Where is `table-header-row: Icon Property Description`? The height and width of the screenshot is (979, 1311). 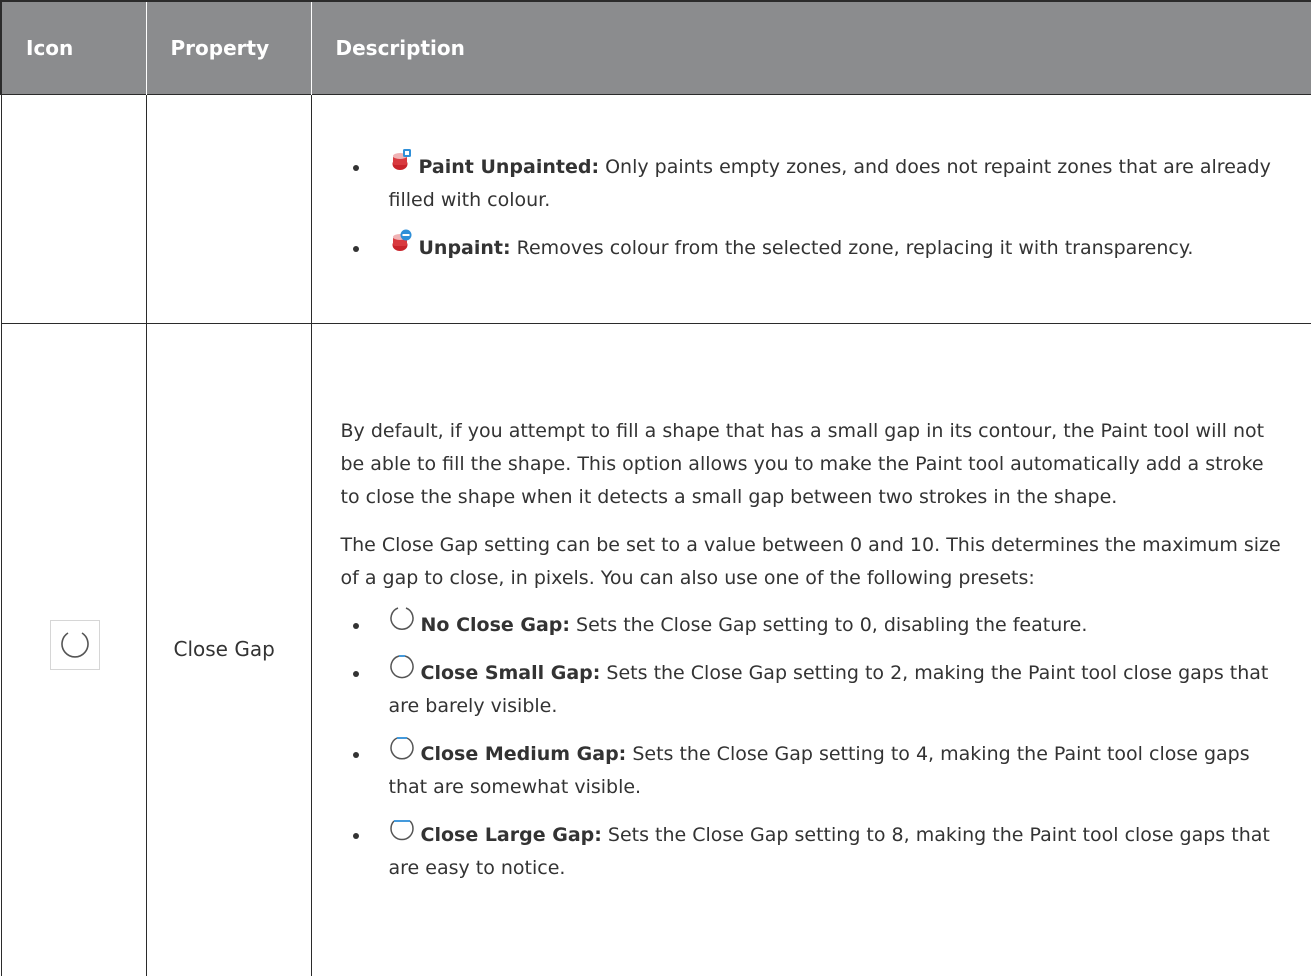
table-header-row: Icon Property Description is located at coordinates (655, 47).